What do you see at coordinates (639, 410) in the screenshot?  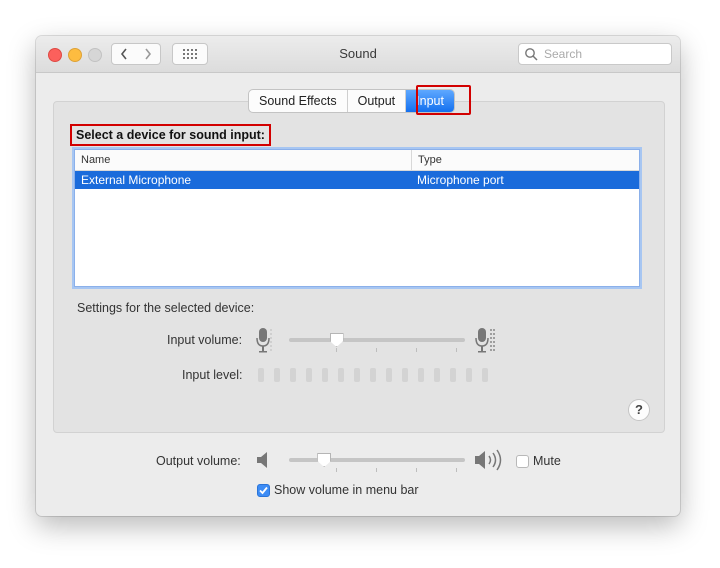 I see `help-button: ?` at bounding box center [639, 410].